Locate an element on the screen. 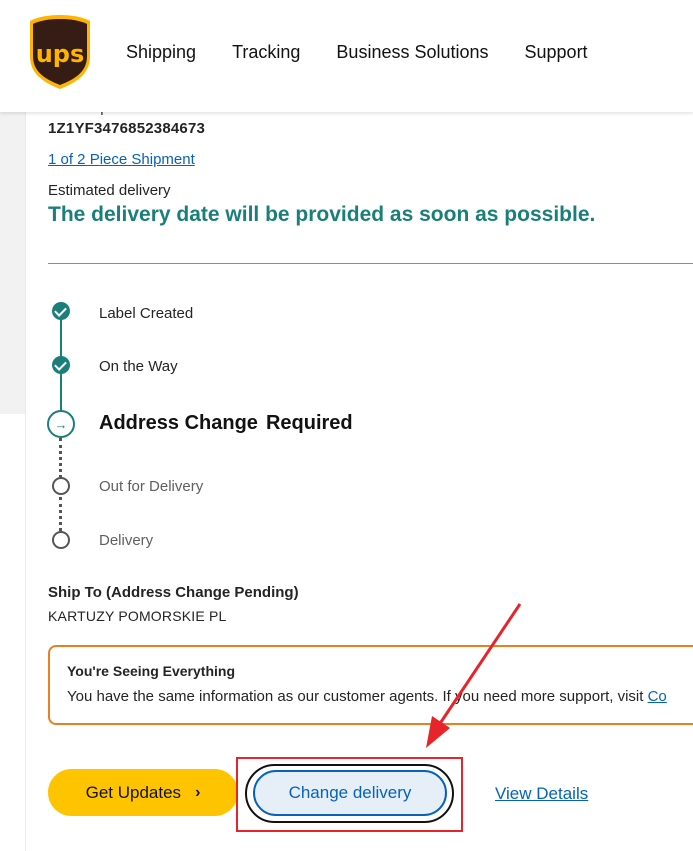  nav-tracking: Tracking is located at coordinates (266, 52).